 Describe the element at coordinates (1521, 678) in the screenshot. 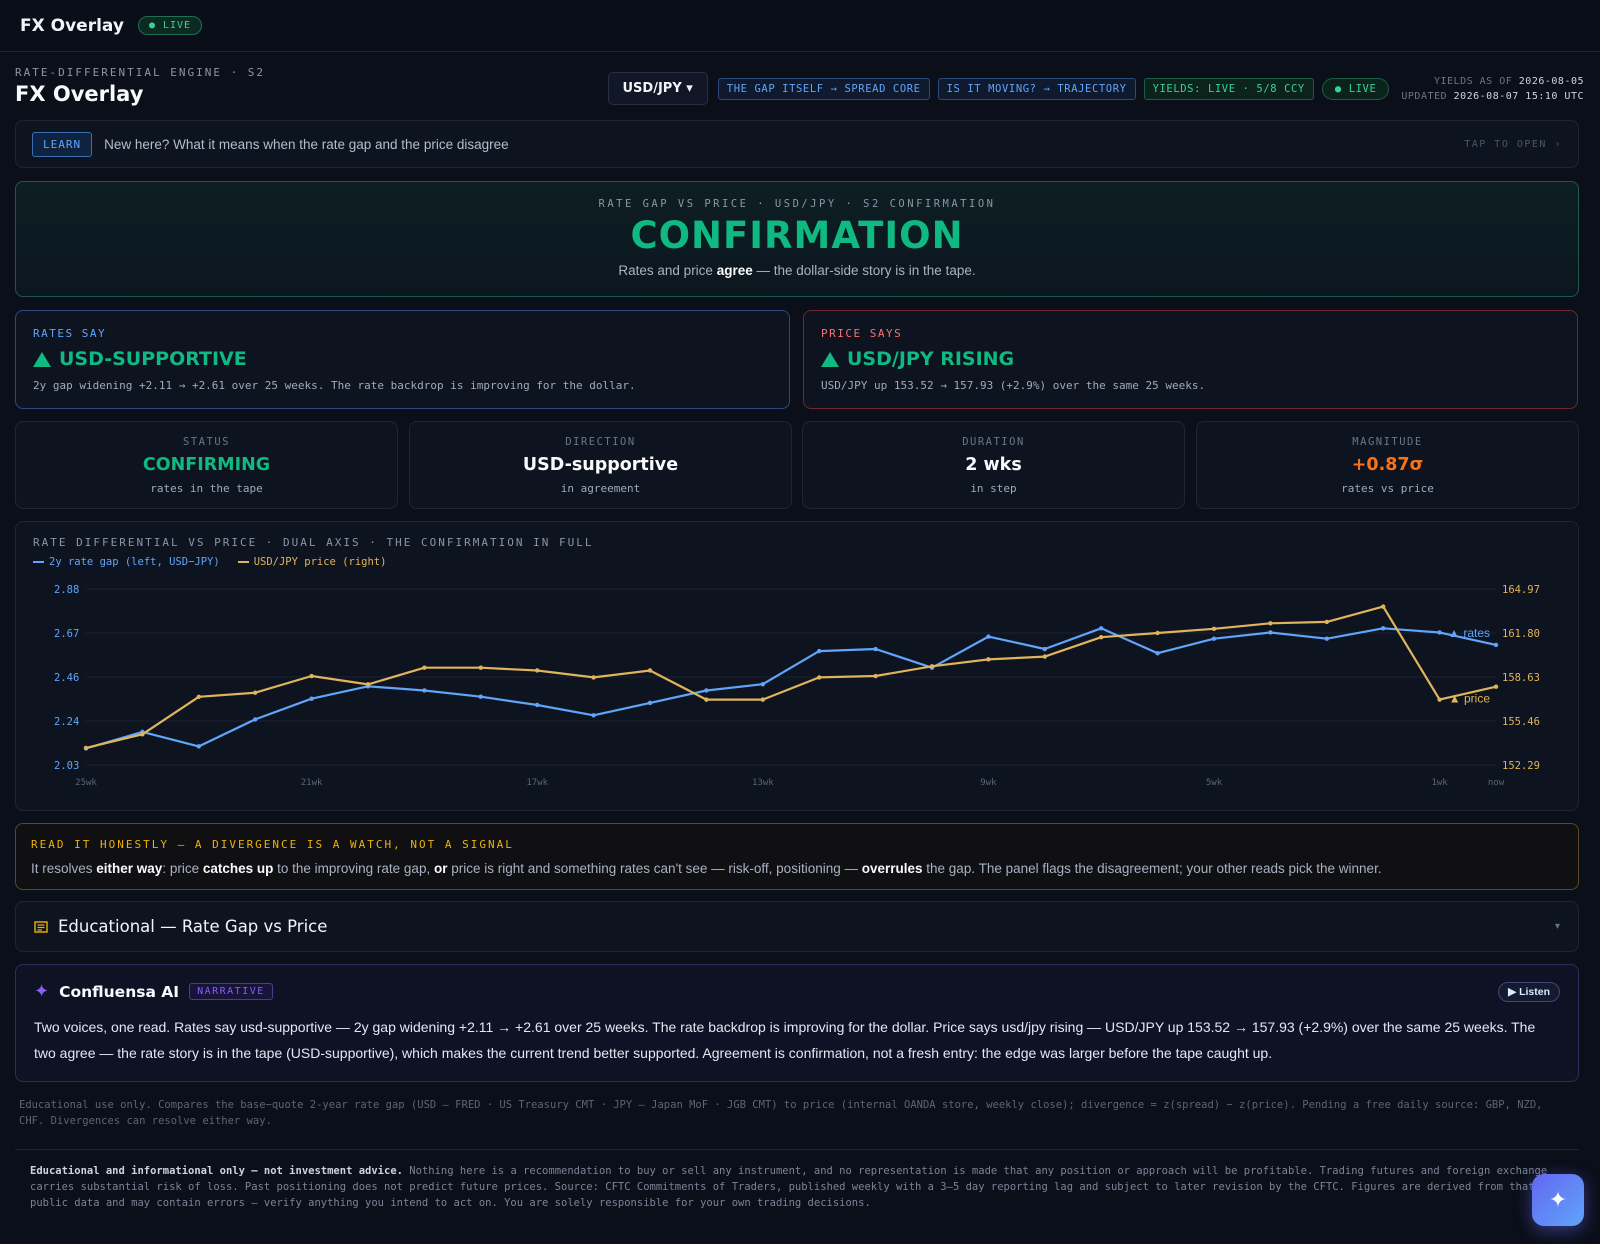

I see `y-right-tick-label: 158.63` at that location.